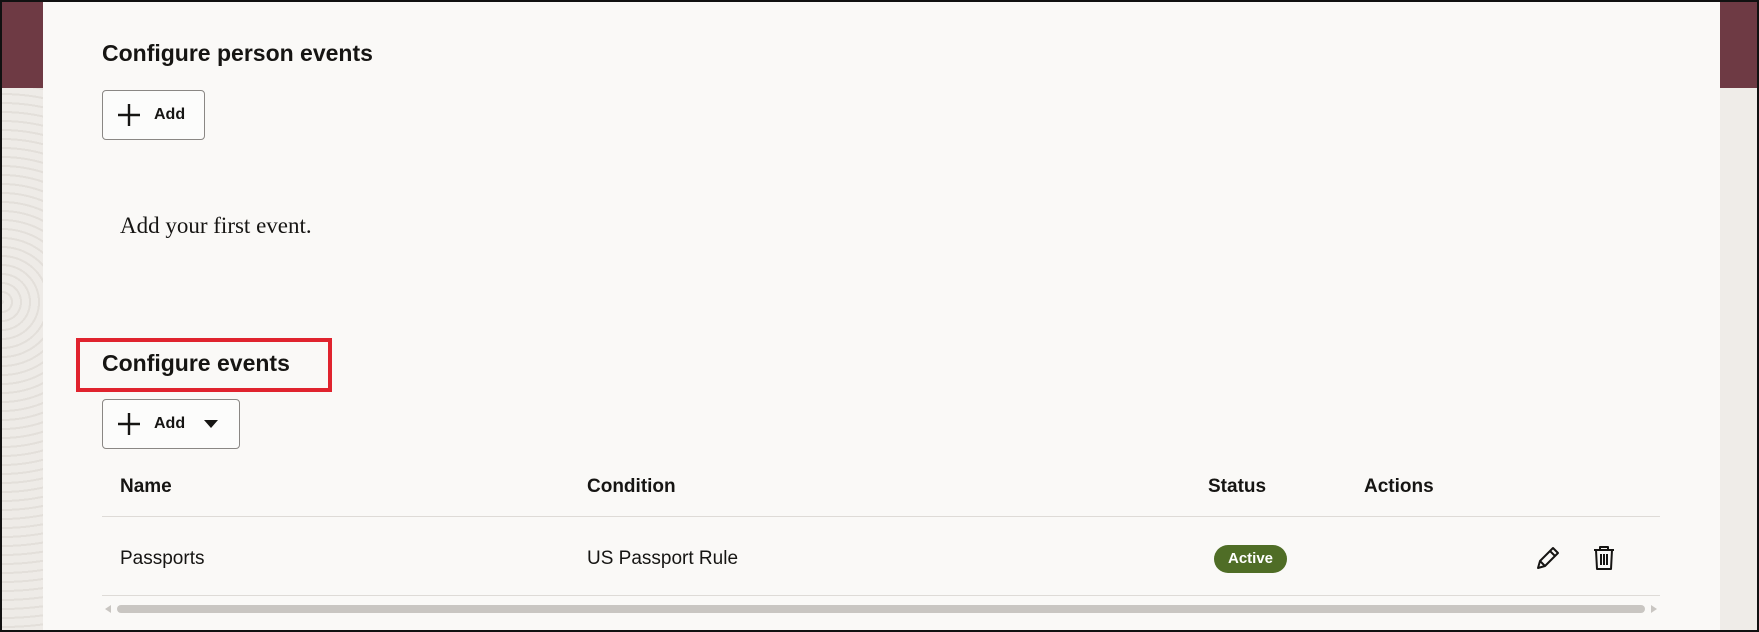 This screenshot has width=1759, height=632. I want to click on add-event-dropdown-button: Add, so click(171, 424).